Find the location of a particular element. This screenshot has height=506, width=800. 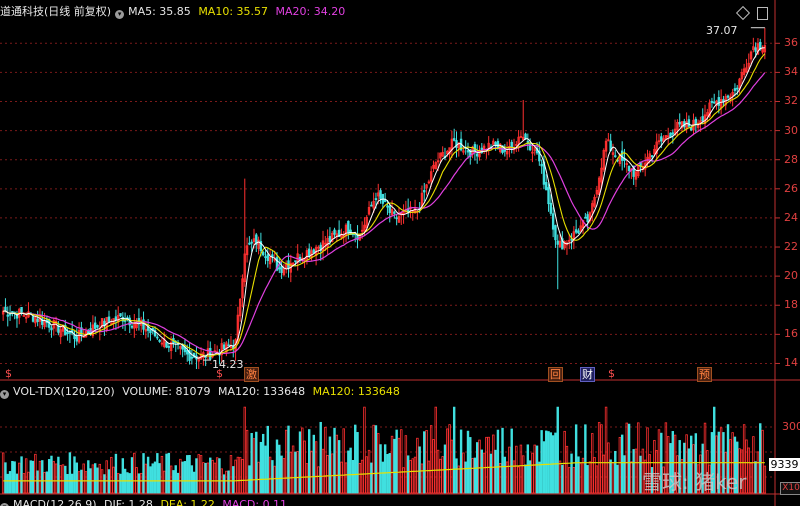

event-badge-5: 财 is located at coordinates (587, 374).